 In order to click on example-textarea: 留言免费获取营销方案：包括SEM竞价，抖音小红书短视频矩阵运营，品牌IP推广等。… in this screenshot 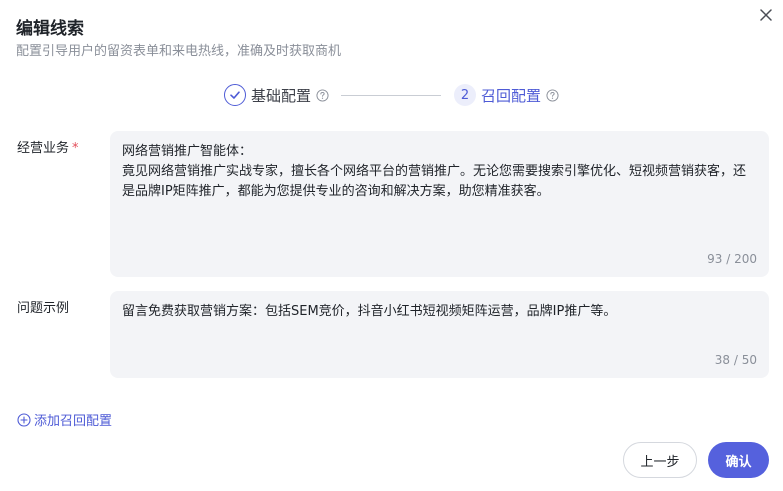, I will do `click(439, 334)`.